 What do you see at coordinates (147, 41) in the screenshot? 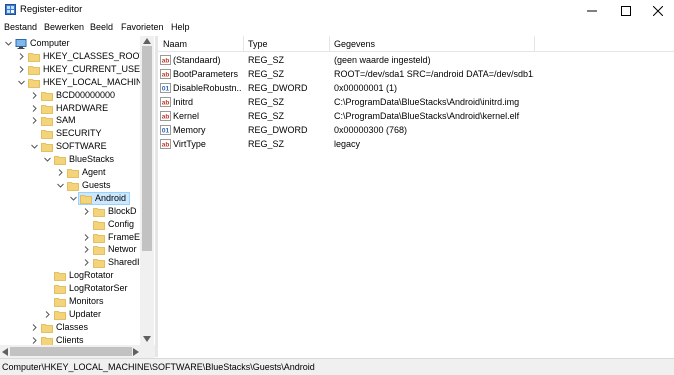
I see `scroll-up-icon` at bounding box center [147, 41].